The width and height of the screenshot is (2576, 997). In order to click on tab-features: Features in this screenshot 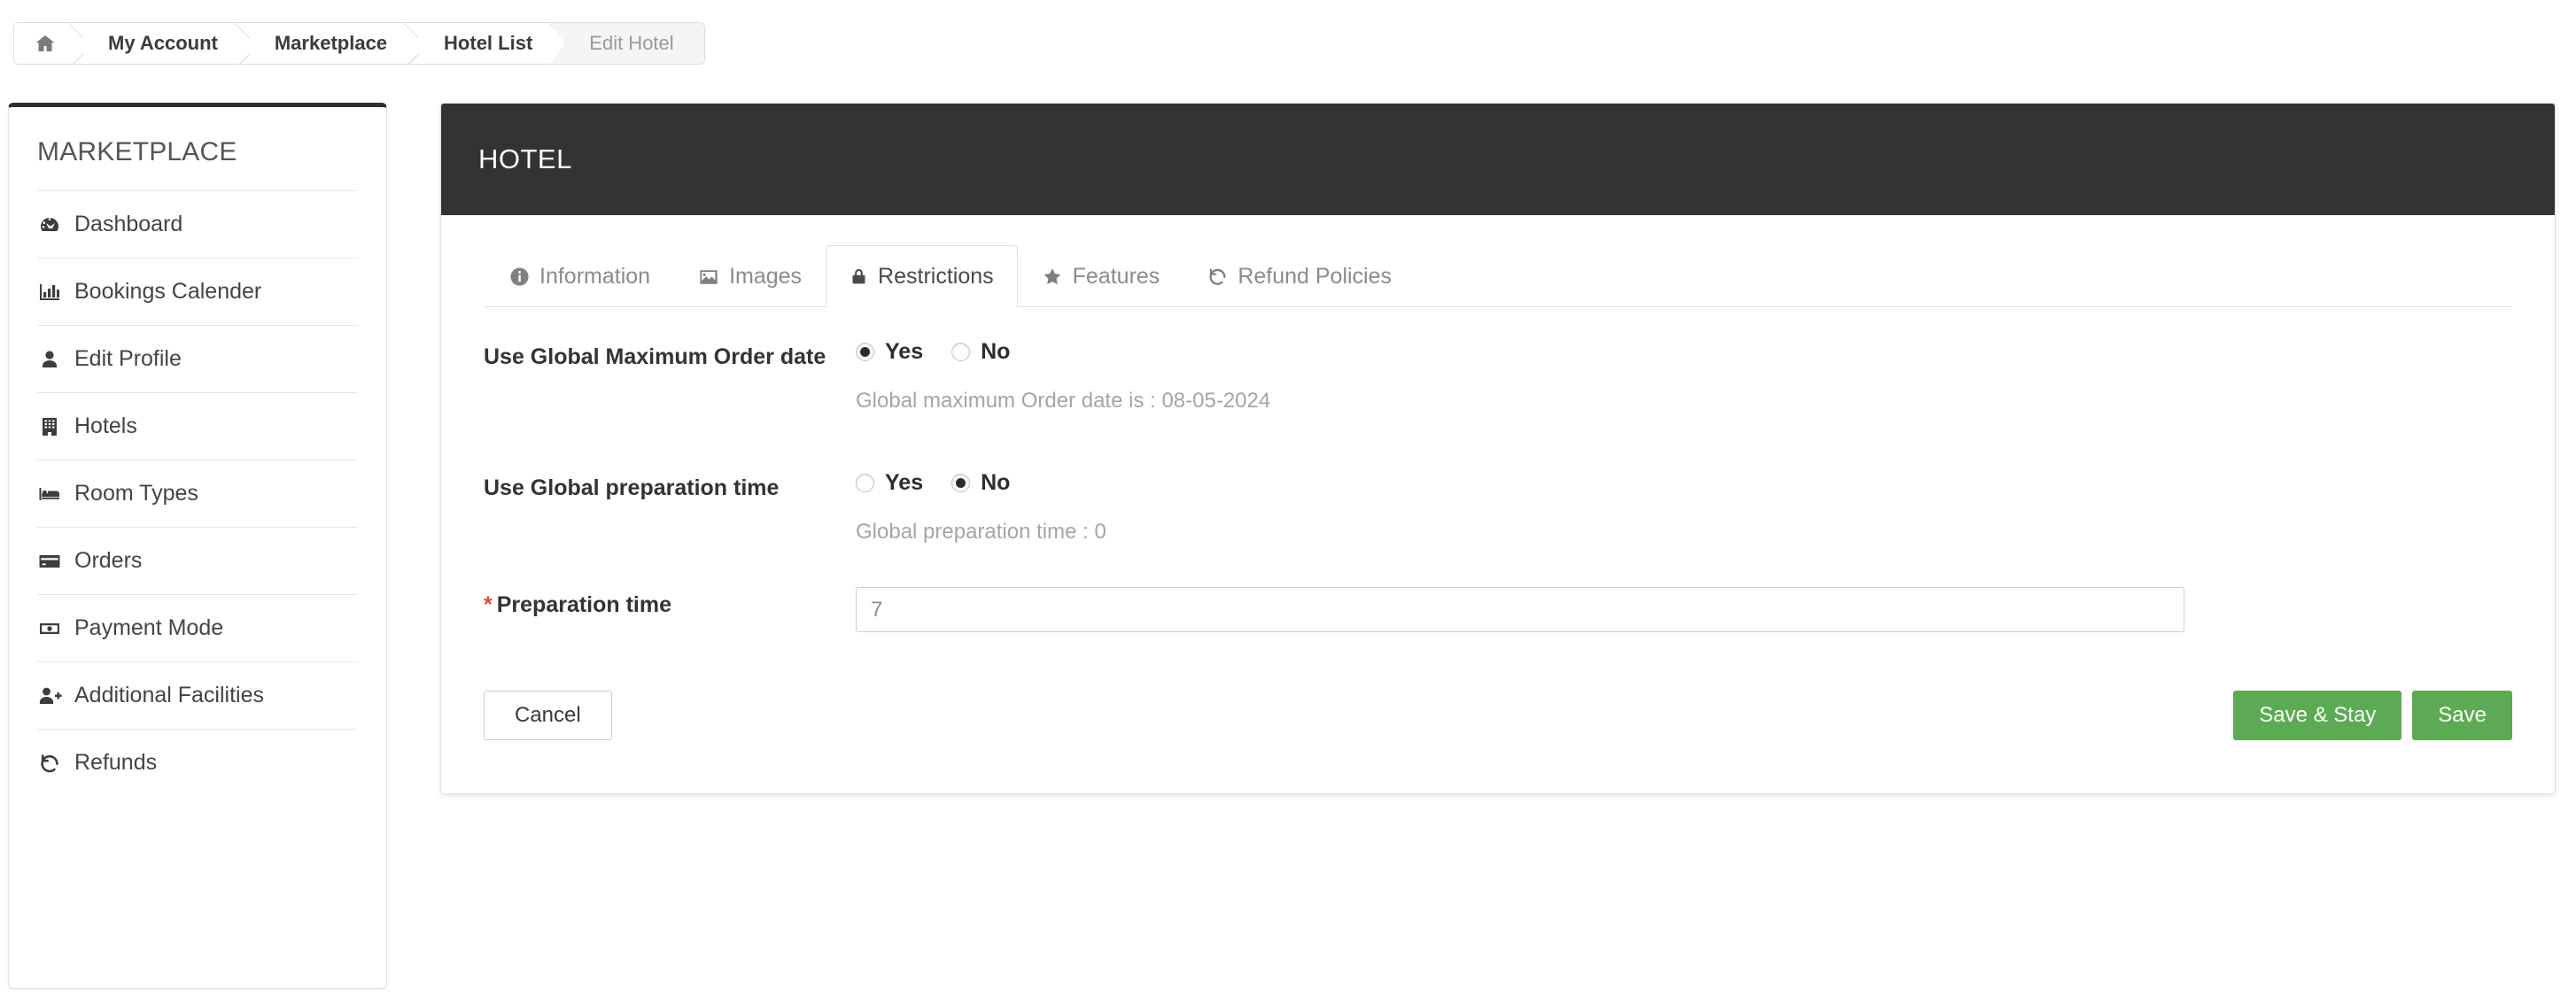, I will do `click(1101, 276)`.